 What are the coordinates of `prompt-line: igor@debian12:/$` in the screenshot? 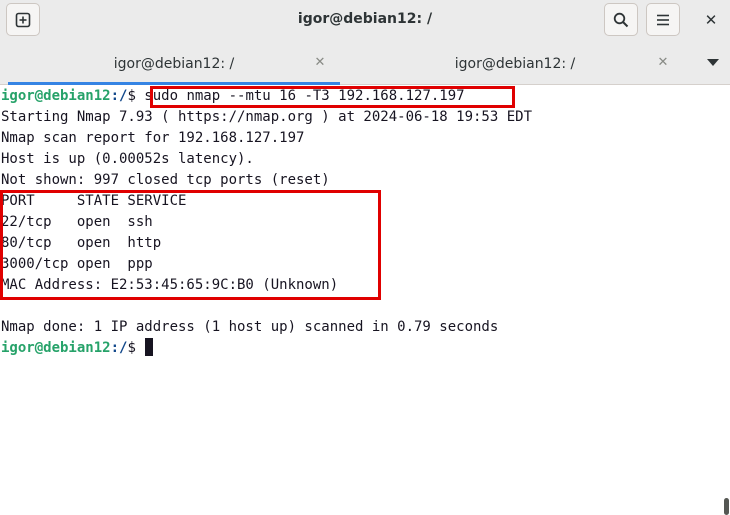 It's located at (77, 348).